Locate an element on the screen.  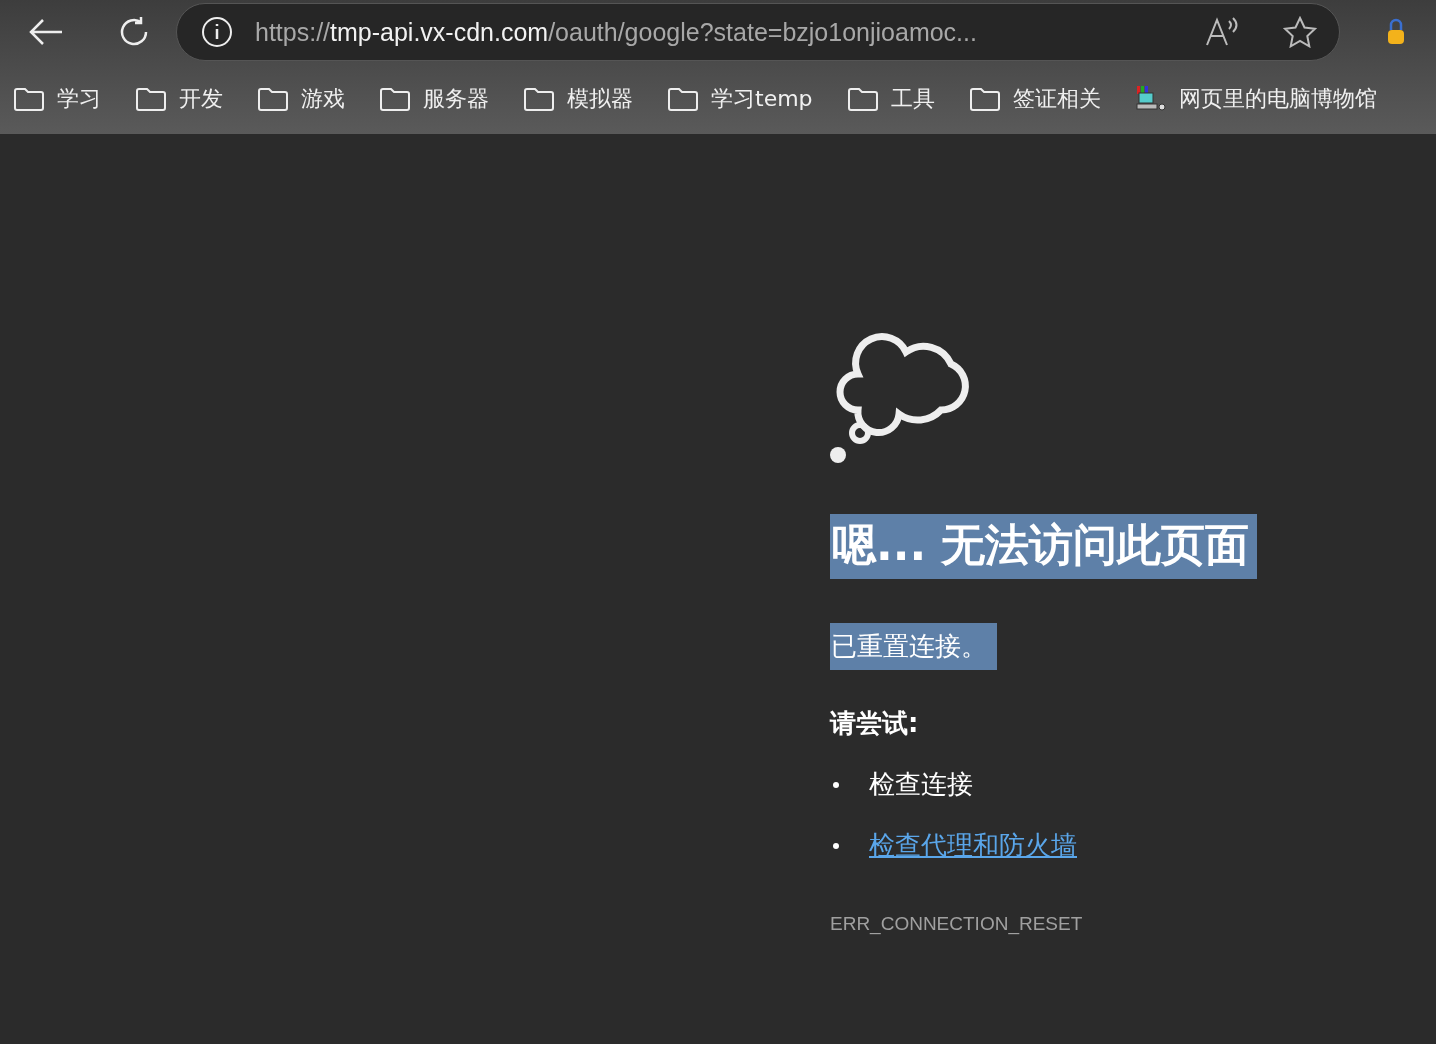
read-aloud-icon is located at coordinates (1222, 32).